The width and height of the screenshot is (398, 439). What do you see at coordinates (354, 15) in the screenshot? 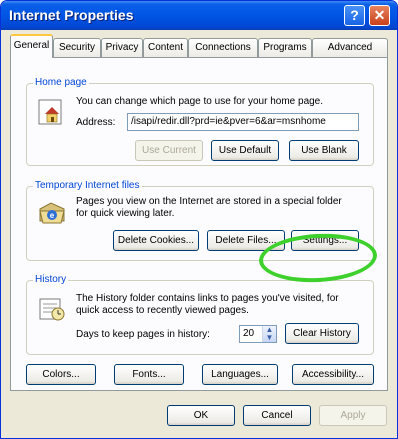
I see `help-button: ?` at bounding box center [354, 15].